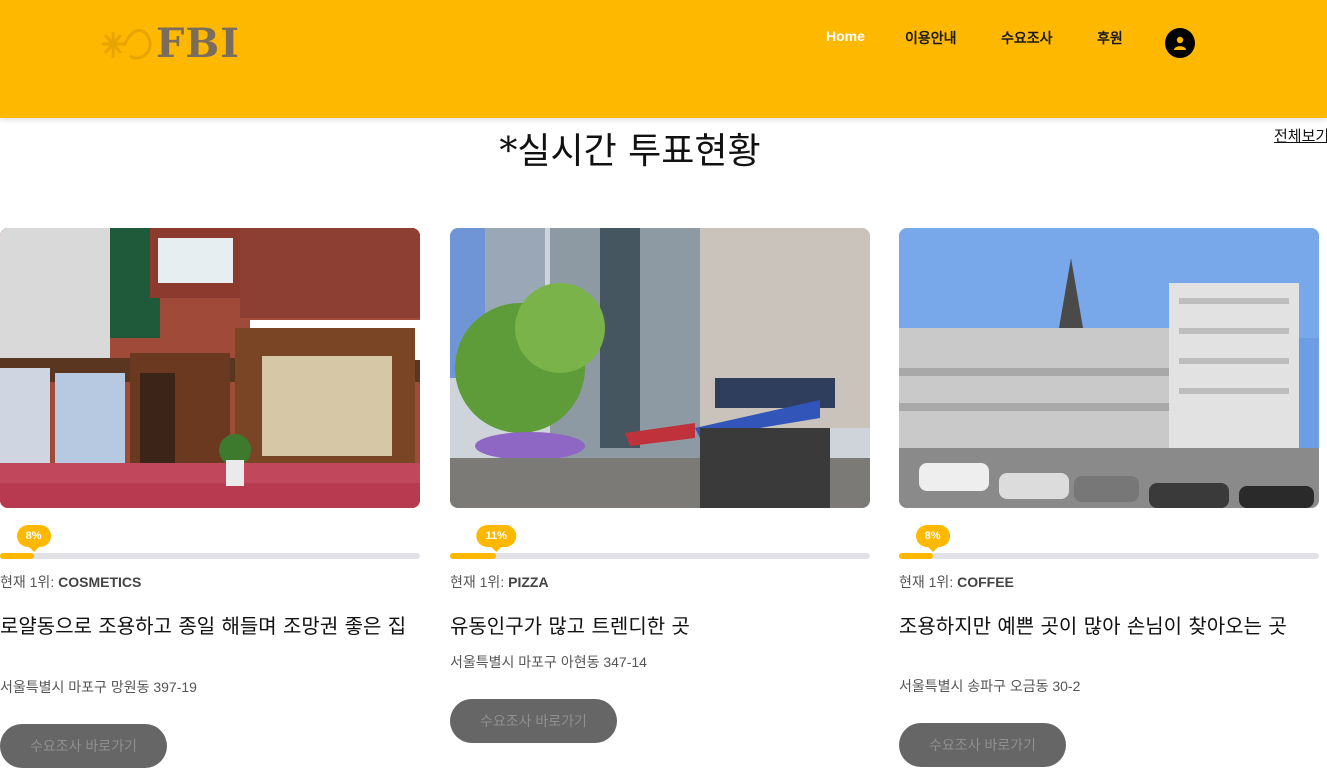  What do you see at coordinates (956, 582) in the screenshot?
I see `current-rank: 현재 1위: COFFEE` at bounding box center [956, 582].